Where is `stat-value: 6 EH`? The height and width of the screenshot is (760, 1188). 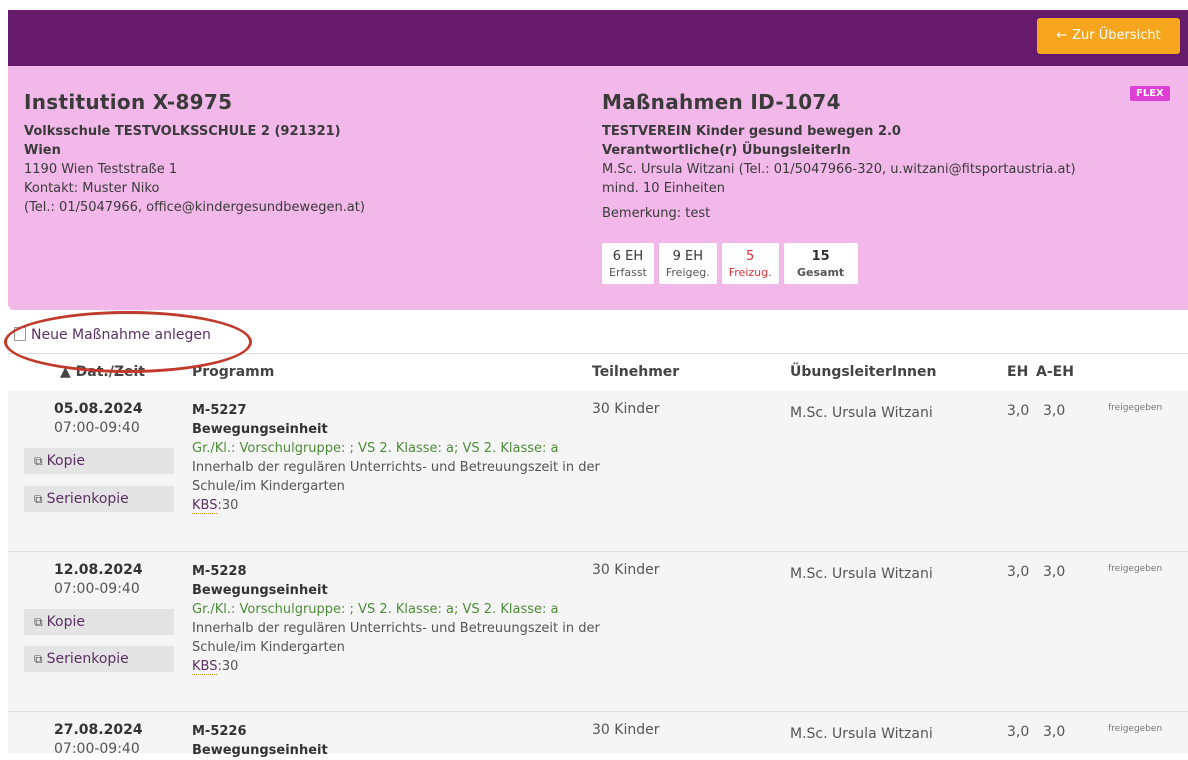 stat-value: 6 EH is located at coordinates (628, 256).